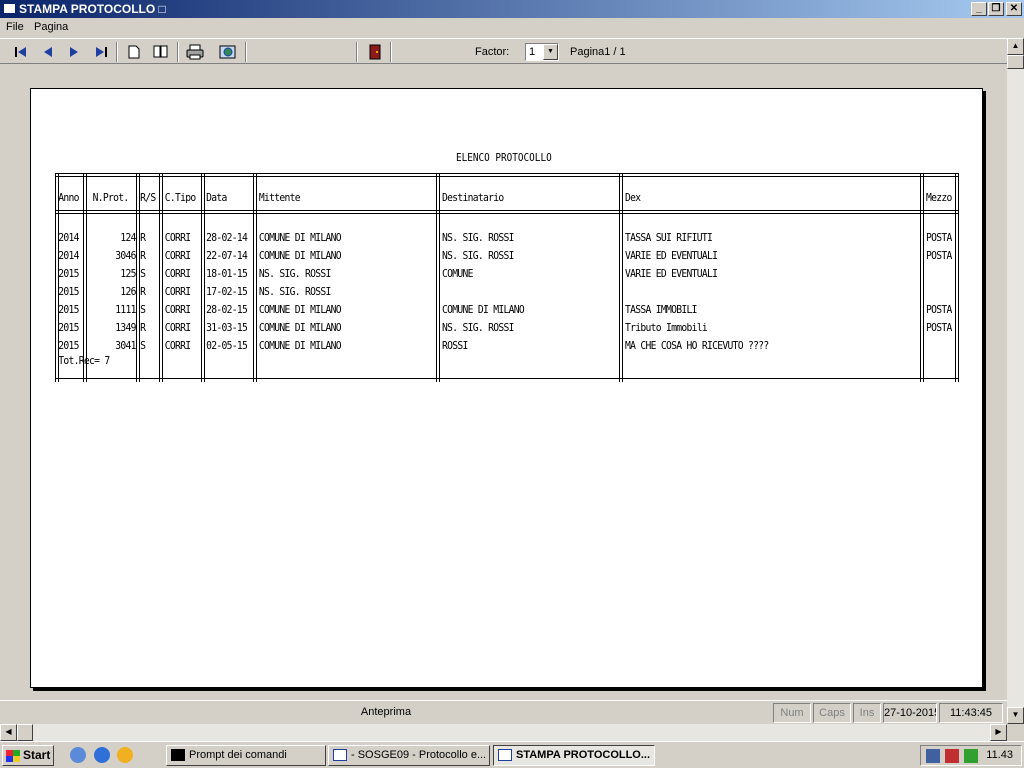 The image size is (1024, 768). What do you see at coordinates (128, 273) in the screenshot?
I see `table-cell: 125` at bounding box center [128, 273].